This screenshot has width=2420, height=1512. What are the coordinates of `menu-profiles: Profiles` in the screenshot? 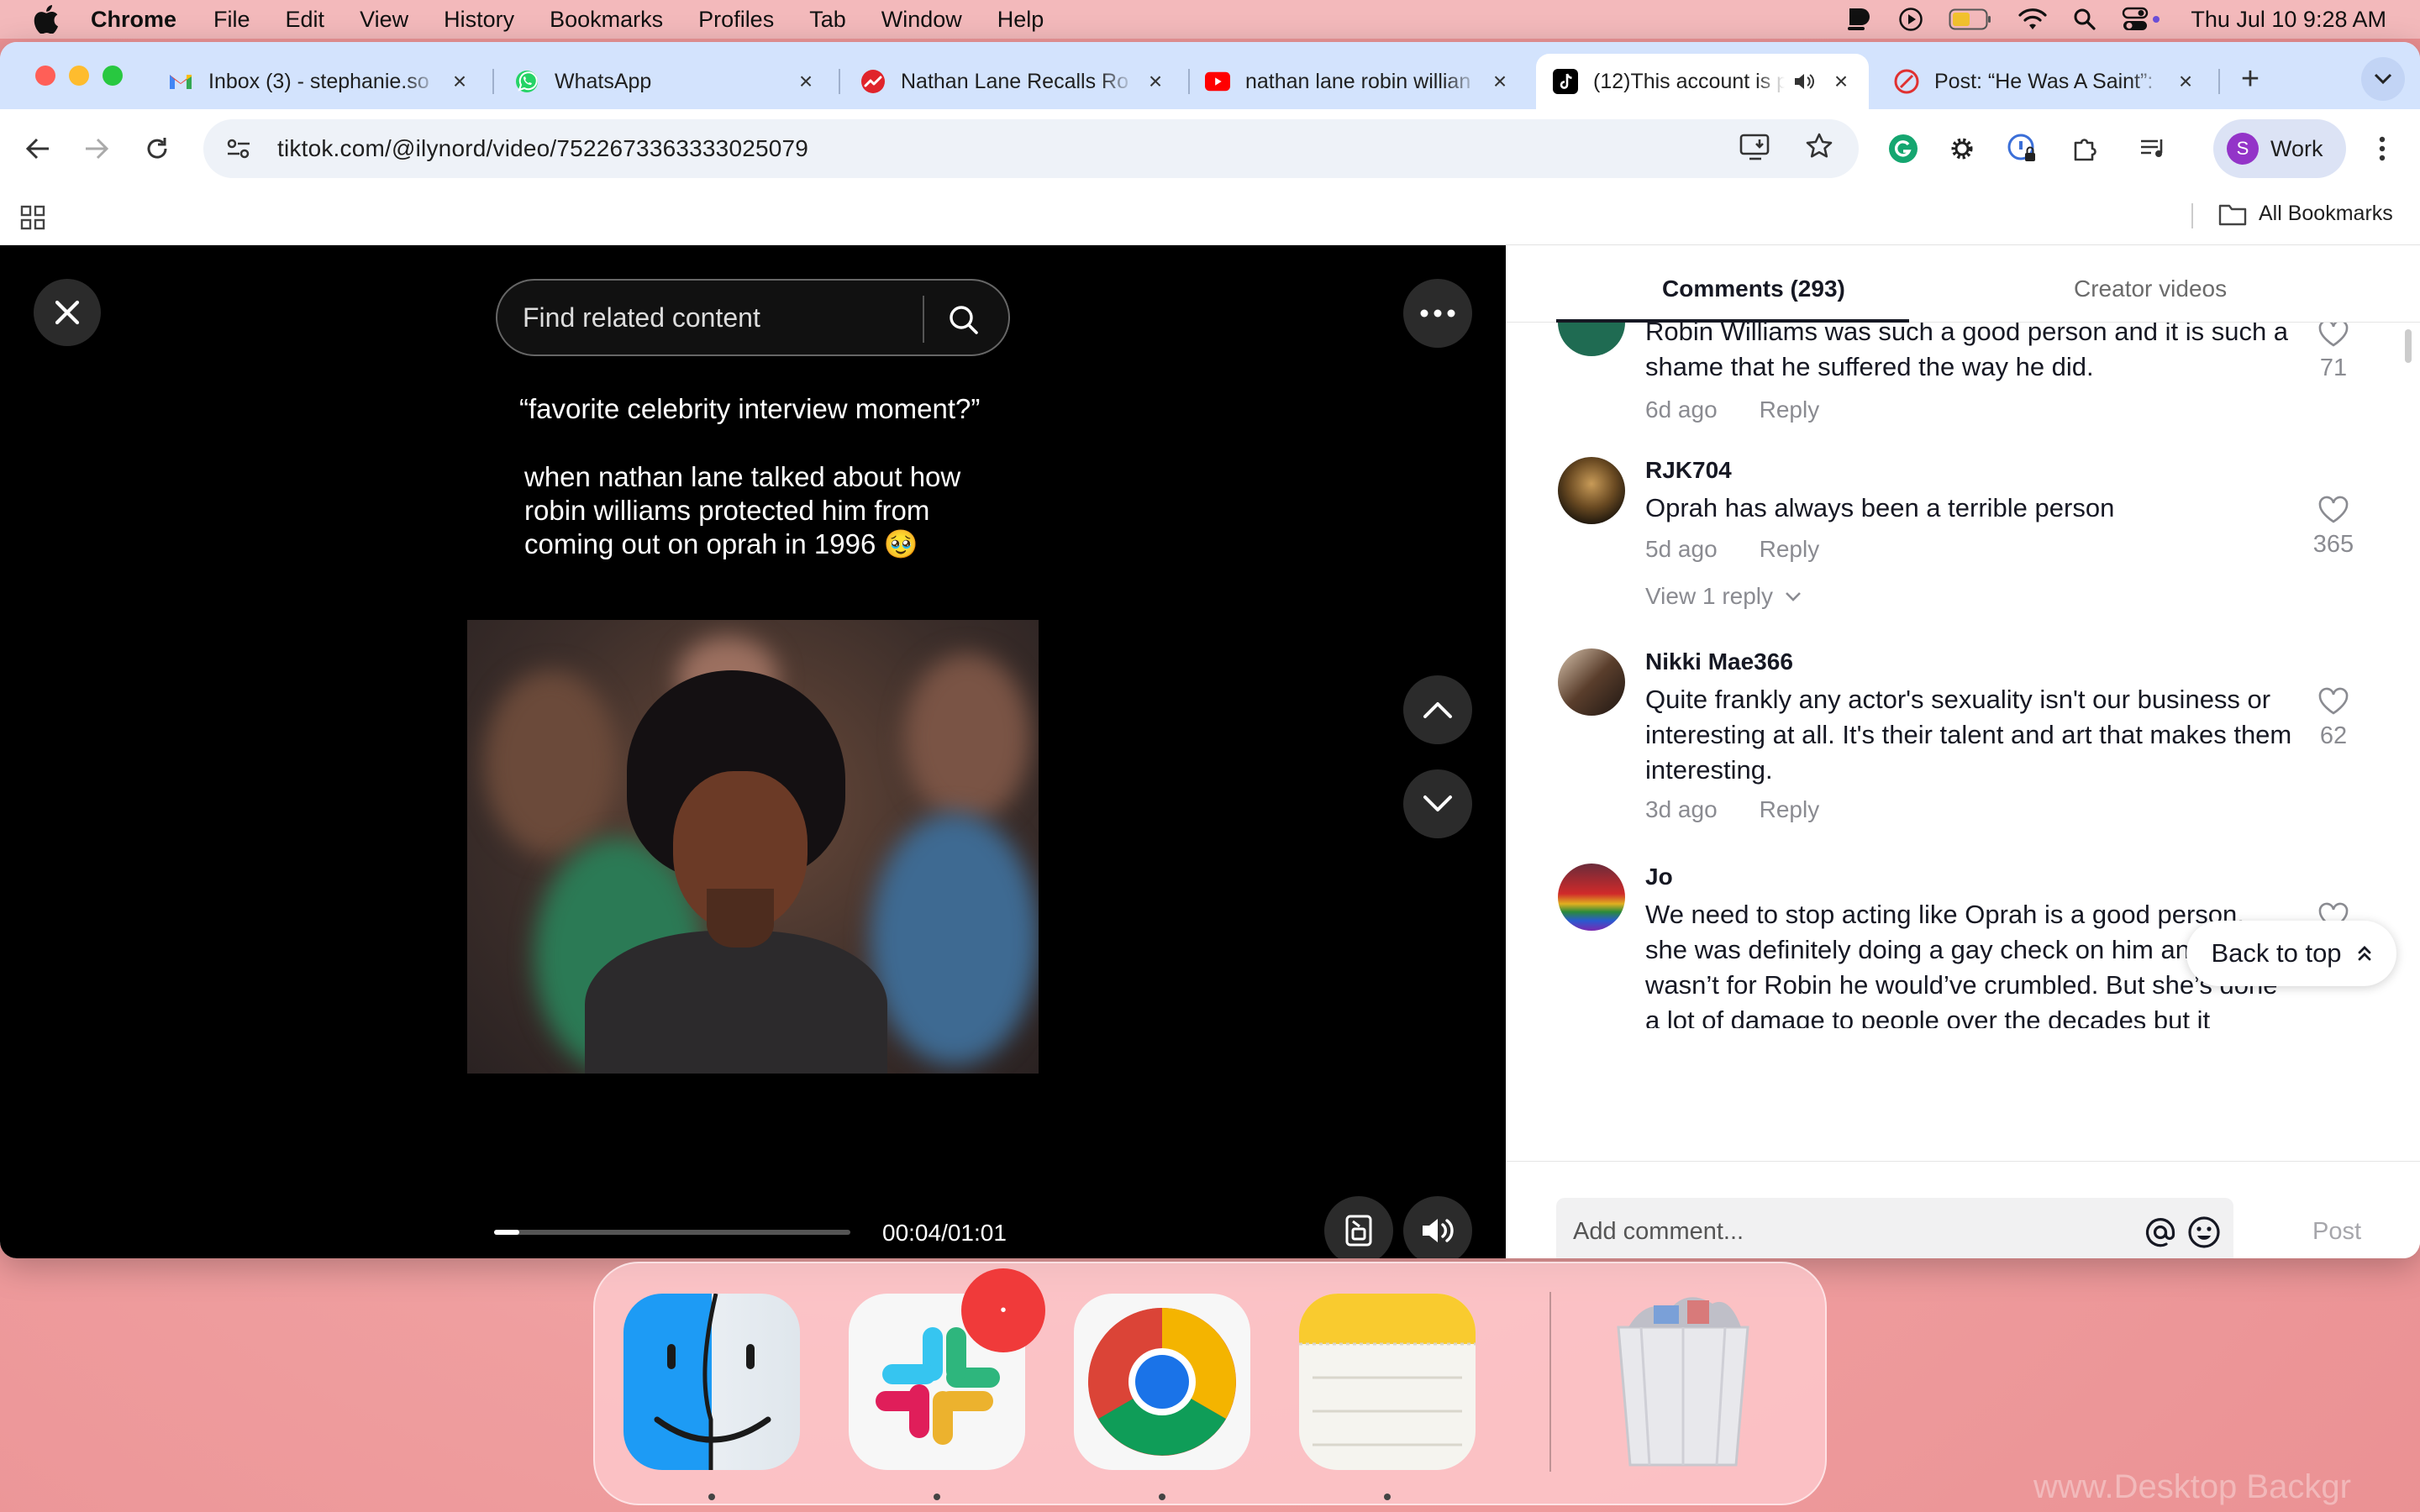 It's located at (736, 20).